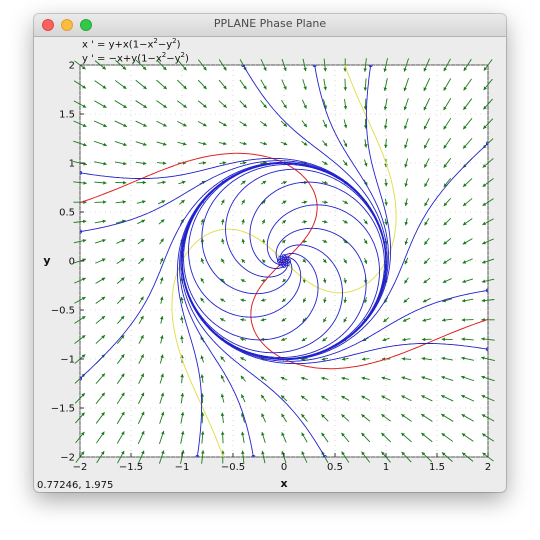  Describe the element at coordinates (131, 467) in the screenshot. I see `x-tick-label: −1.5` at that location.